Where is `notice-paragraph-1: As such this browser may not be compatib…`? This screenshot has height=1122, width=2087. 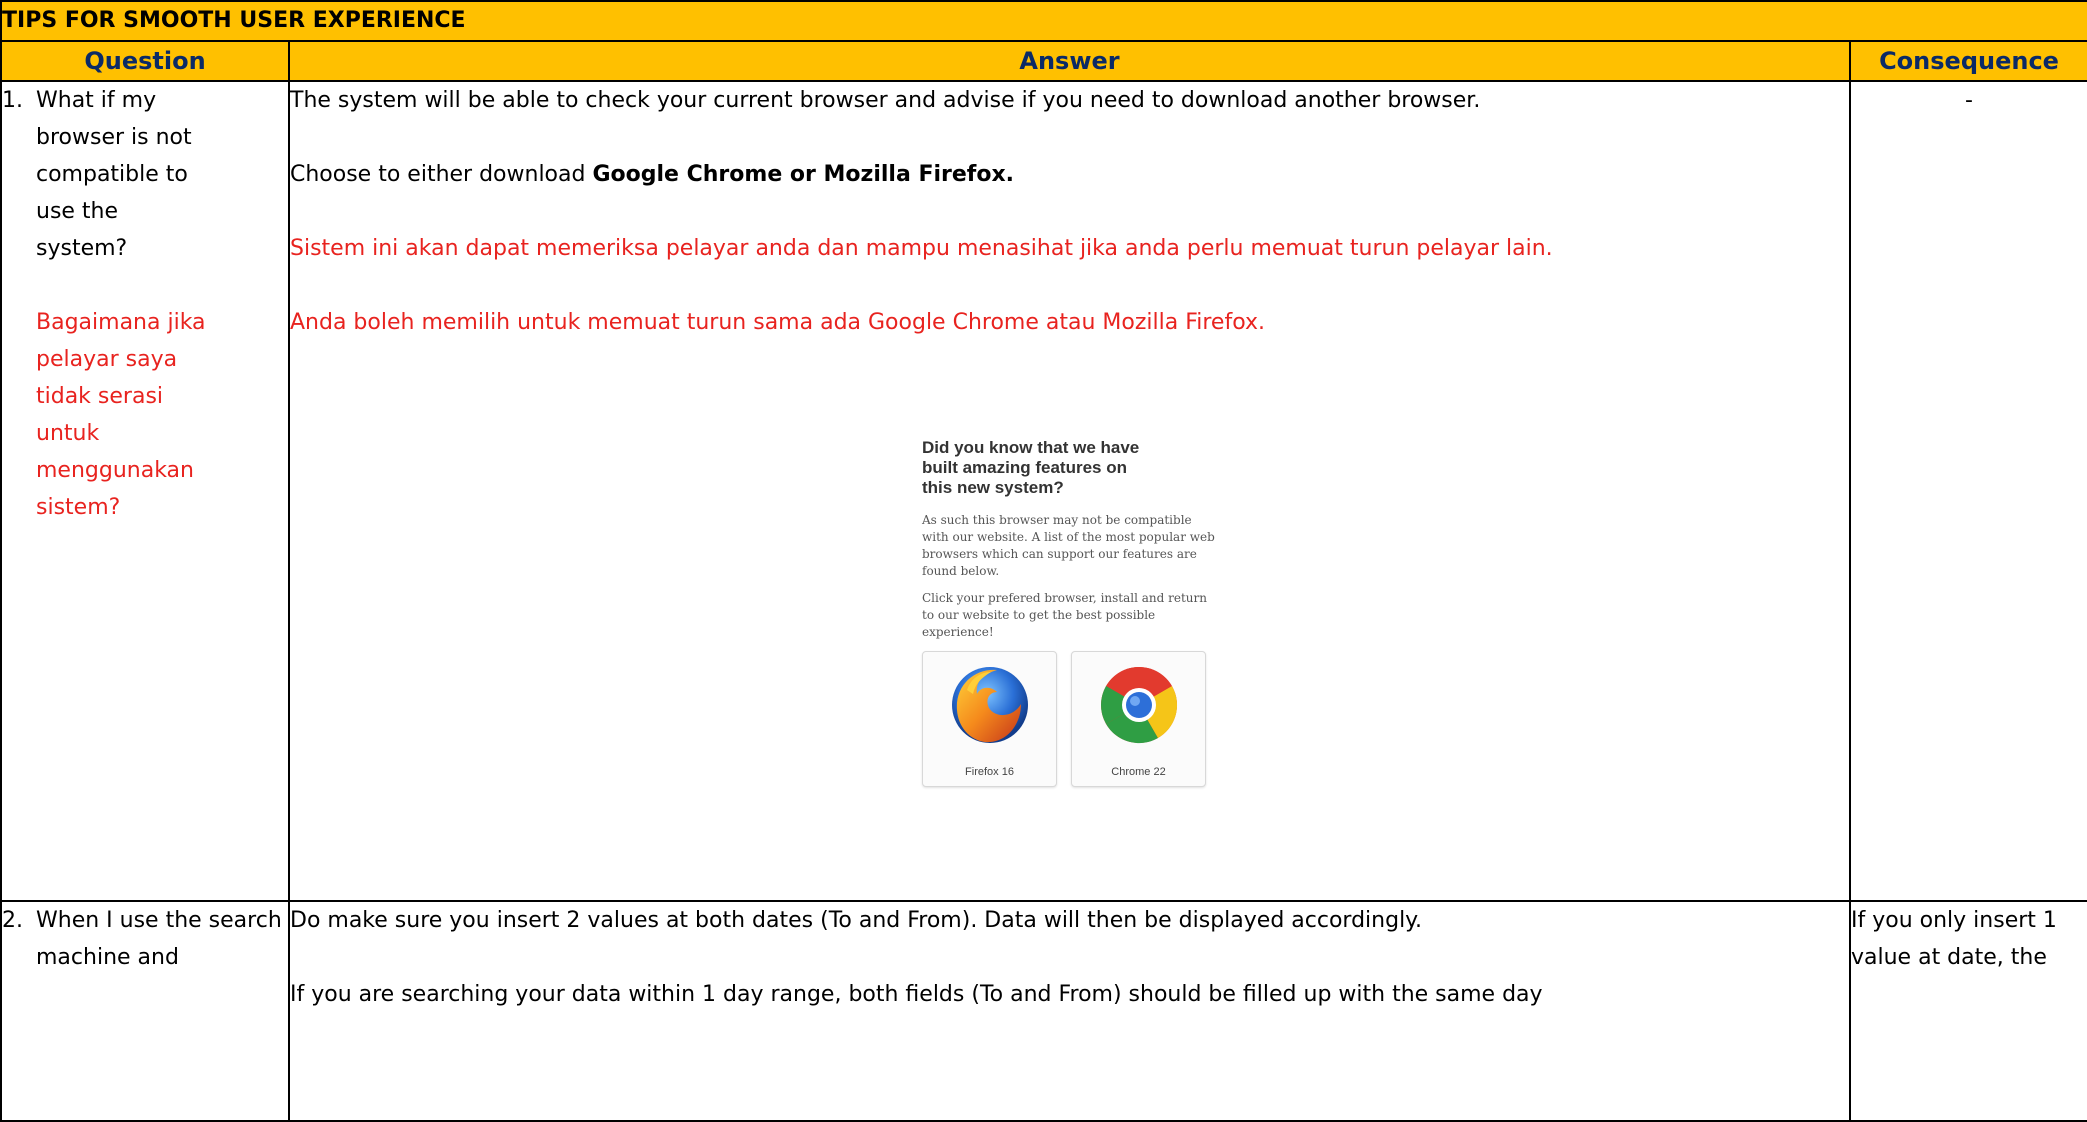 notice-paragraph-1: As such this browser may not be compatib… is located at coordinates (1068, 545).